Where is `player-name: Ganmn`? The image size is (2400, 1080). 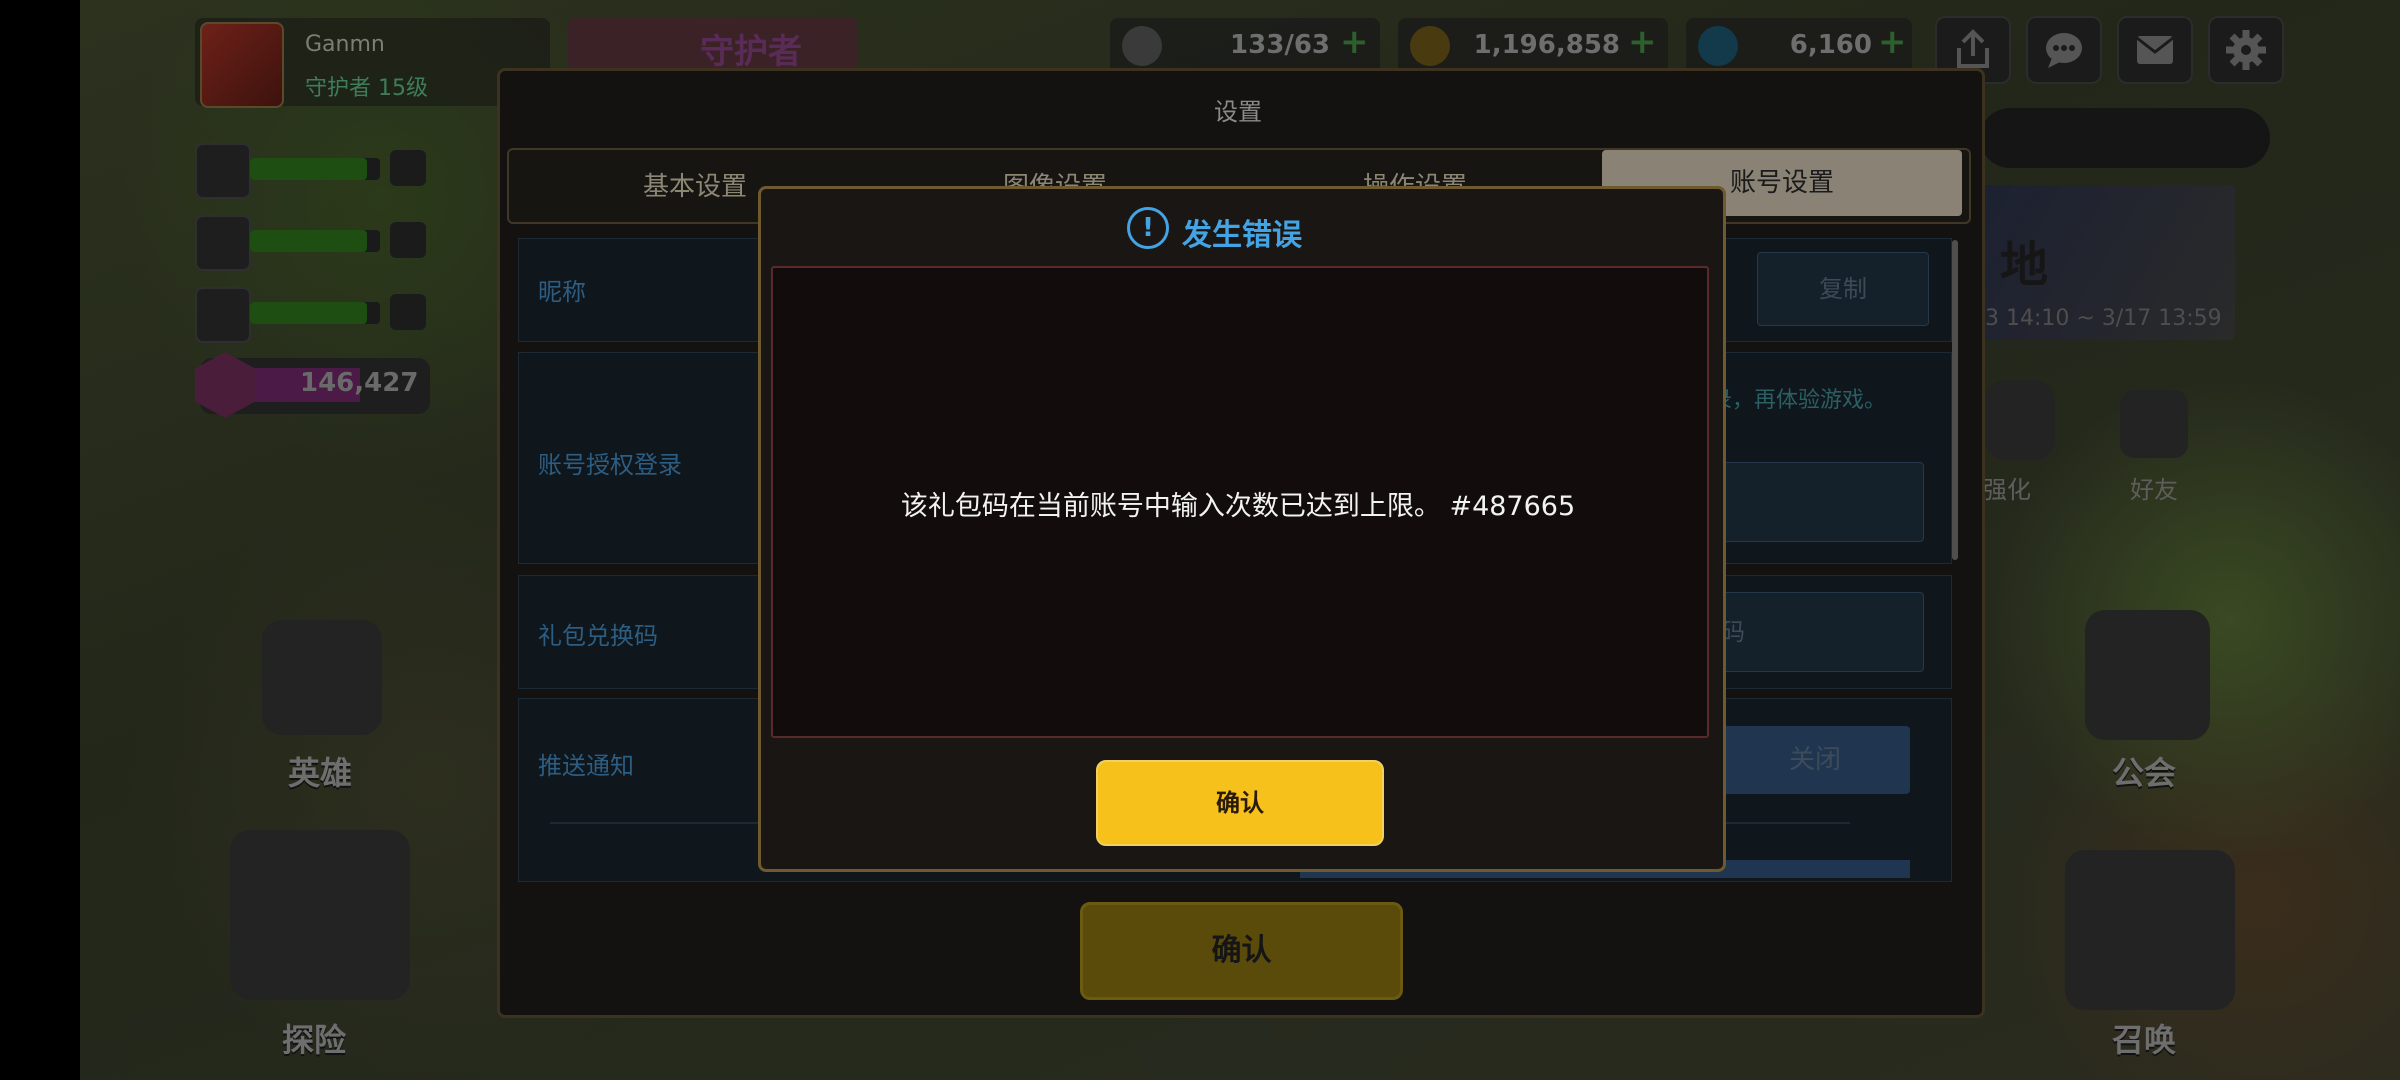 player-name: Ganmn is located at coordinates (345, 44).